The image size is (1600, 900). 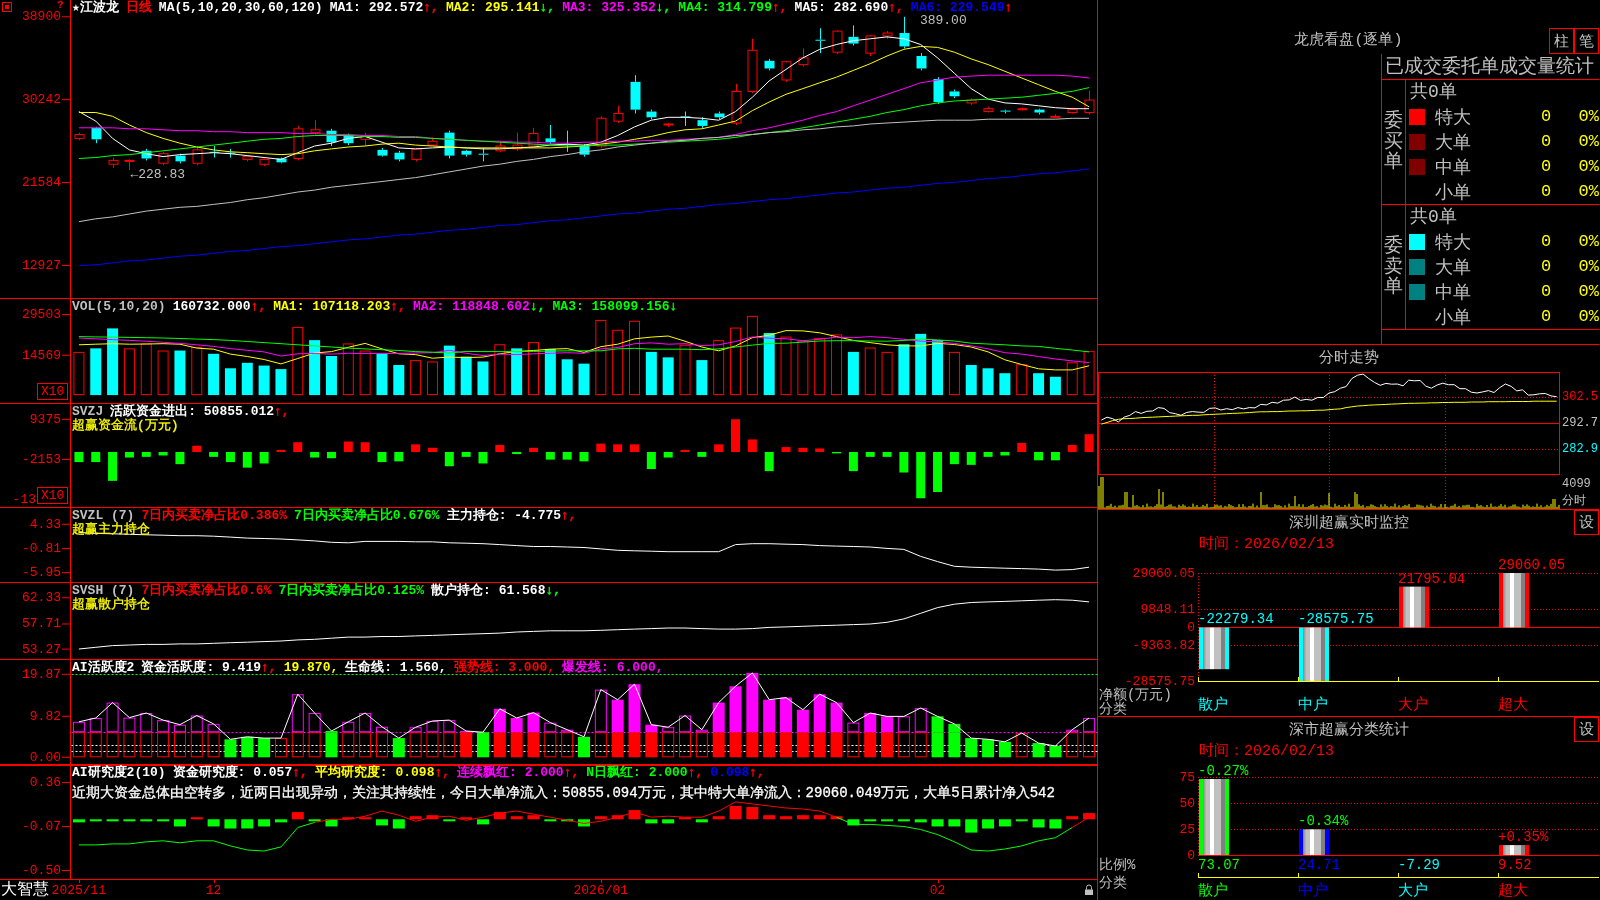 I want to click on axis-tick-label: 282.9, so click(x=1580, y=449).